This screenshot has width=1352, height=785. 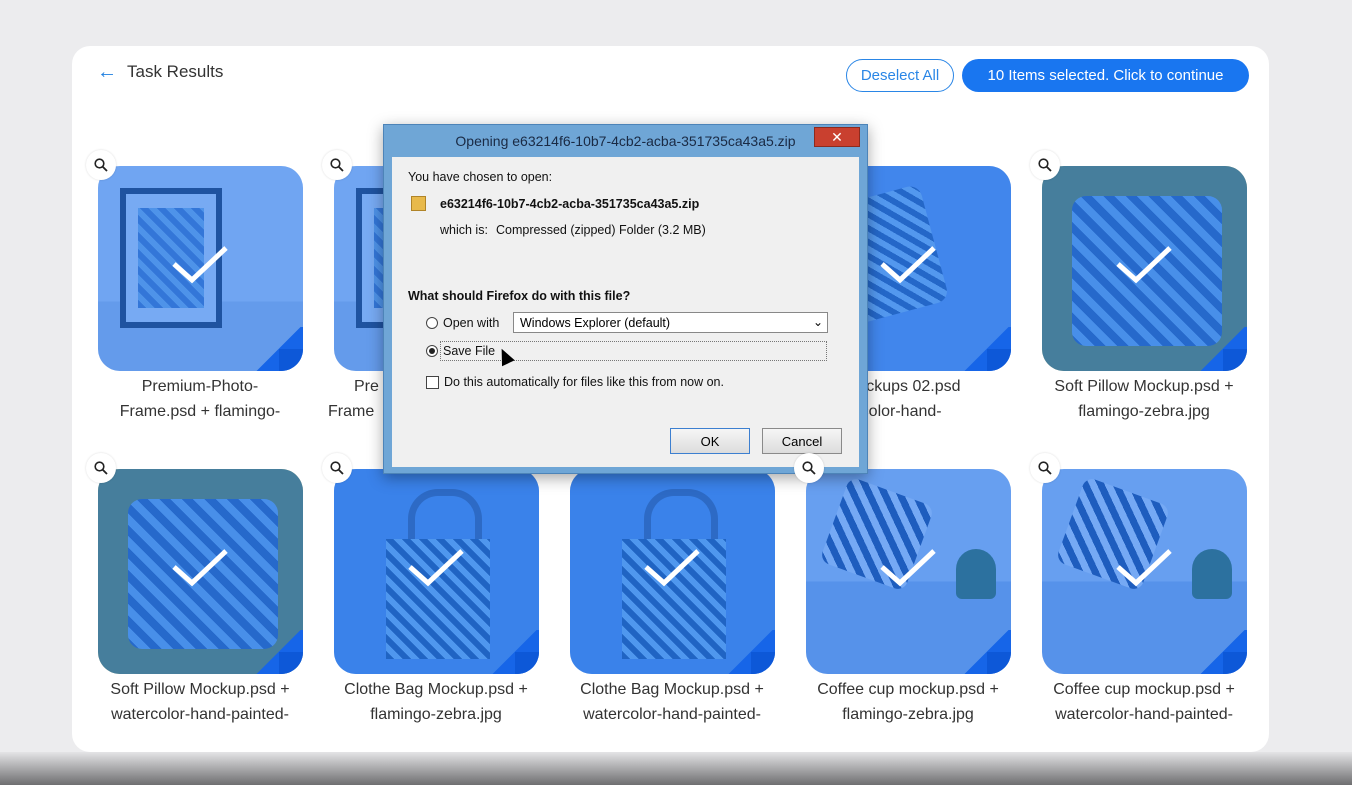 What do you see at coordinates (817, 322) in the screenshot?
I see `chevron-down-icon: ⌄` at bounding box center [817, 322].